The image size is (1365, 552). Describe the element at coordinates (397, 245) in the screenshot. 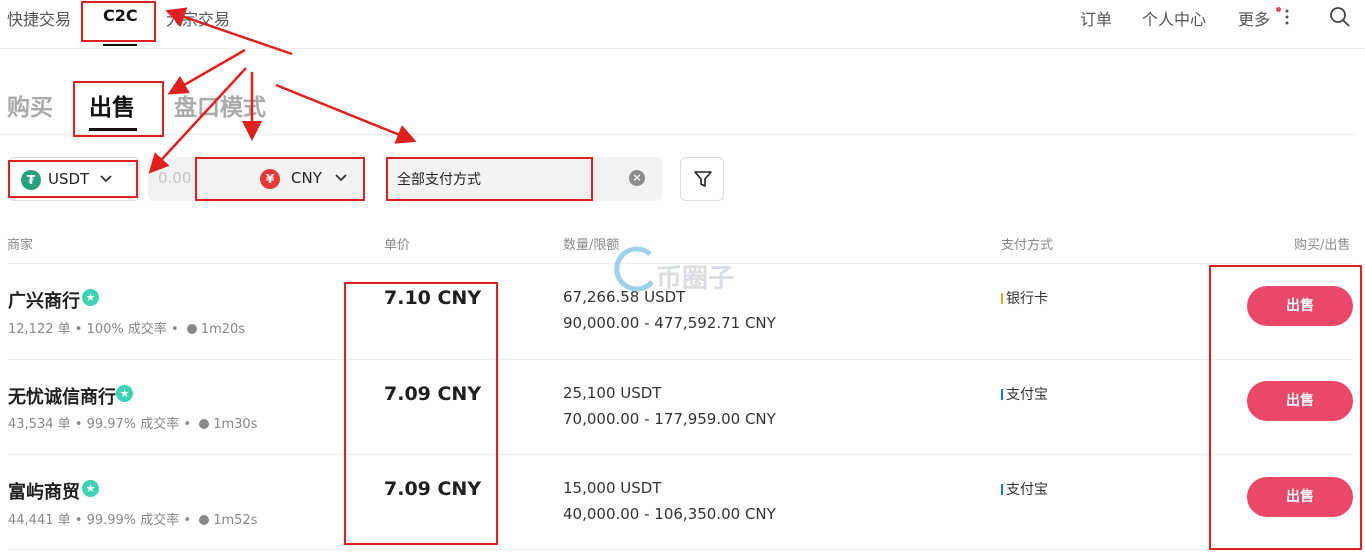

I see `header-price: 单价` at that location.